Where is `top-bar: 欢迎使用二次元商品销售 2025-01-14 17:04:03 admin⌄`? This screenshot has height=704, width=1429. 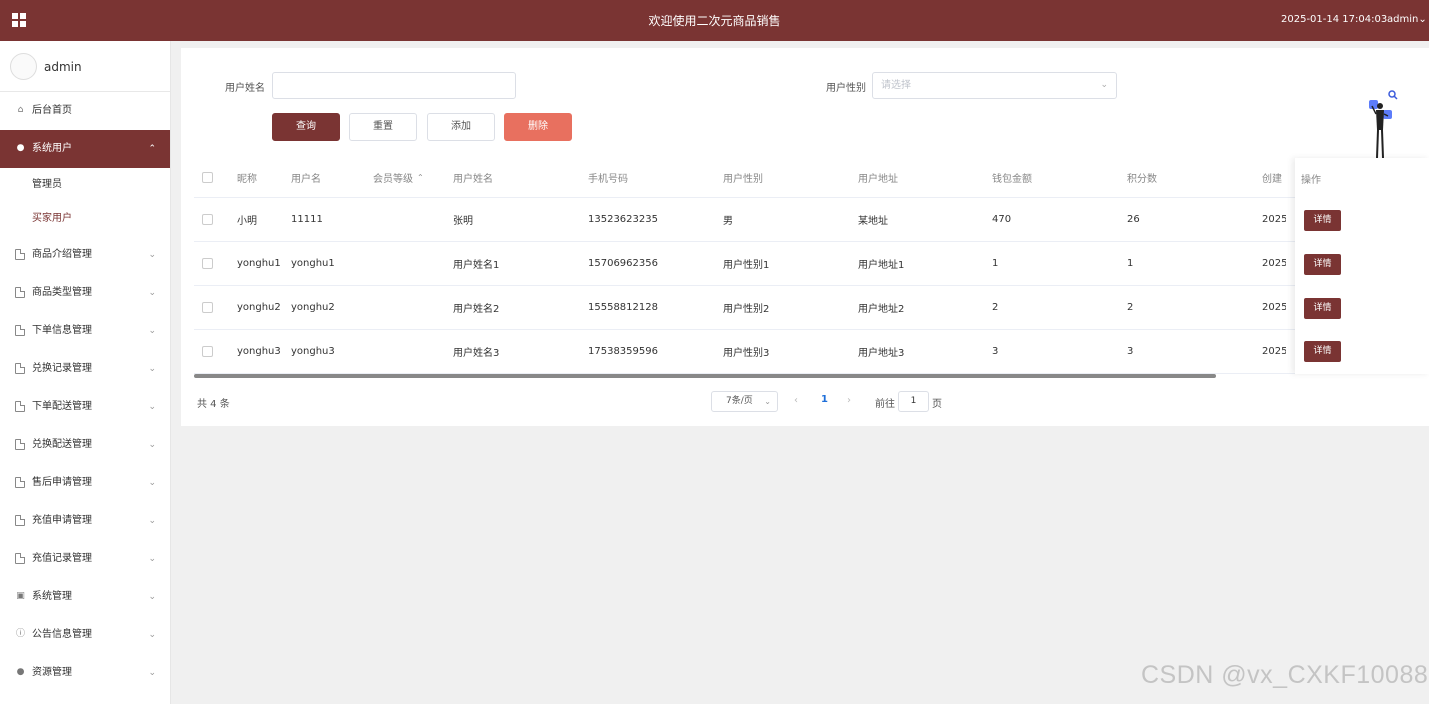 top-bar: 欢迎使用二次元商品销售 2025-01-14 17:04:03 admin⌄ is located at coordinates (714, 20).